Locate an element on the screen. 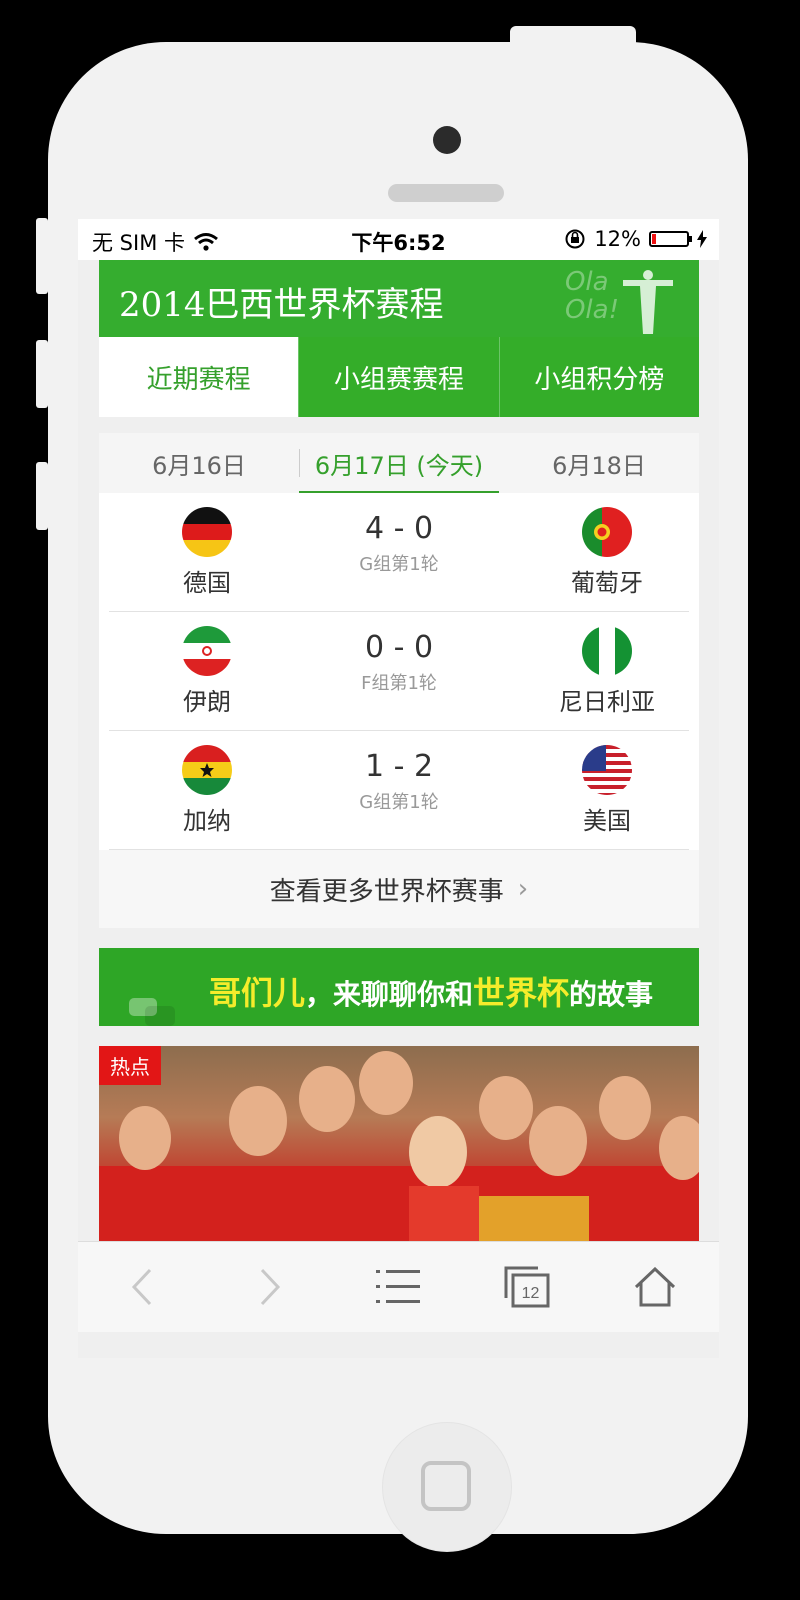  schedule-banner: 2014巴西世界杯赛程 Ola Ola! is located at coordinates (399, 298).